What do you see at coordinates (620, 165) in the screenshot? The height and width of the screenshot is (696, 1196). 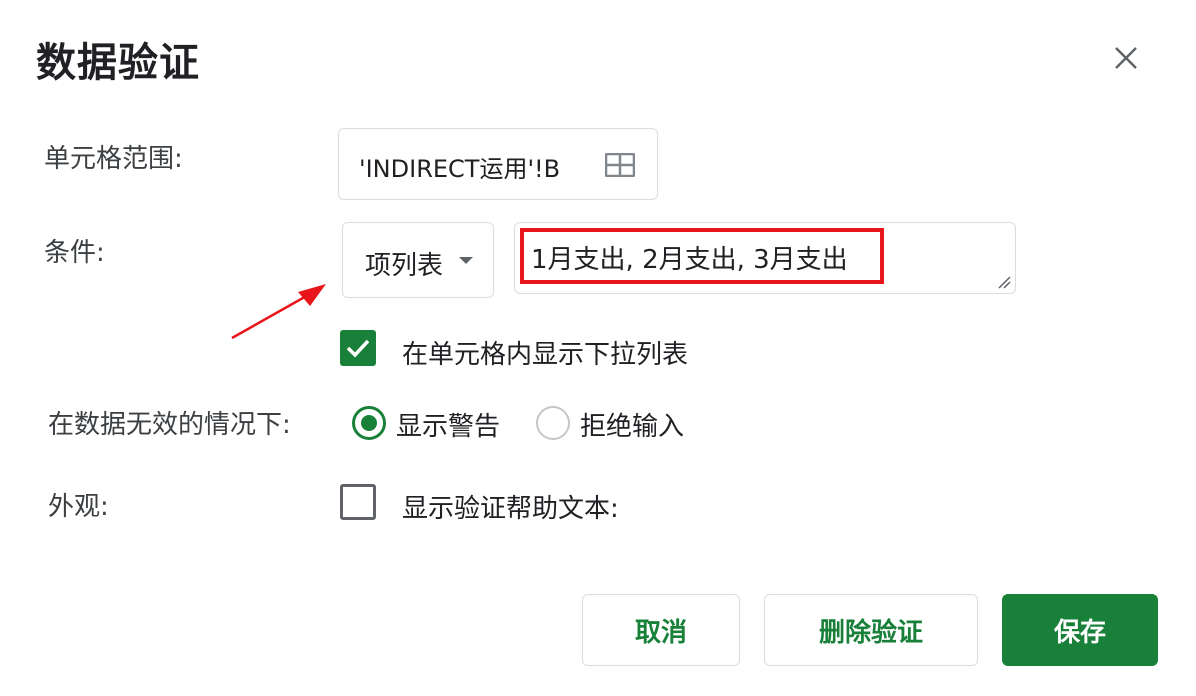 I see `grid-select-icon` at bounding box center [620, 165].